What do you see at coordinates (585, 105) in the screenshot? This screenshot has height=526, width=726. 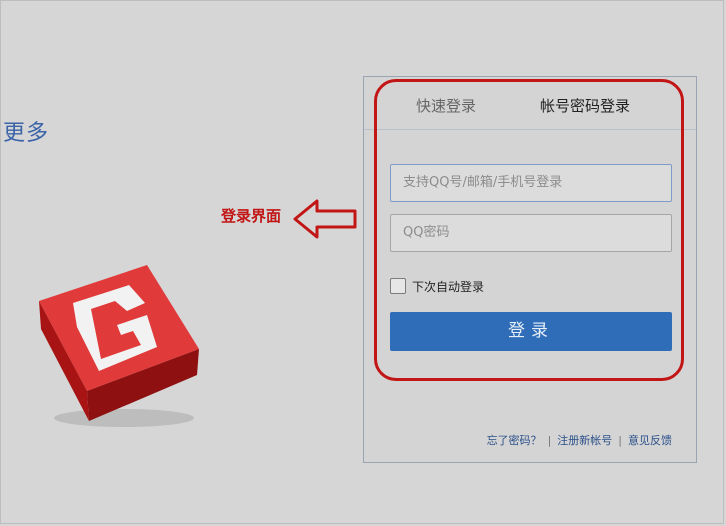 I see `tab-account-password-login: 帐号密码登录` at bounding box center [585, 105].